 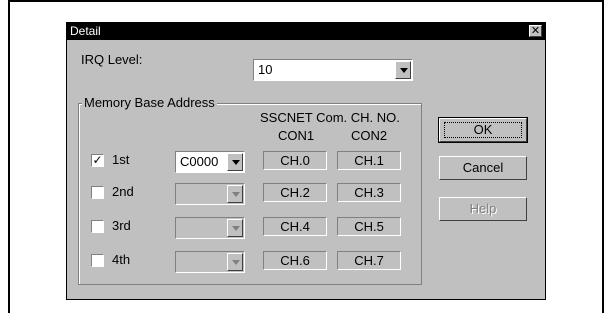 I want to click on row-1st-dropdown-button, so click(x=235, y=162).